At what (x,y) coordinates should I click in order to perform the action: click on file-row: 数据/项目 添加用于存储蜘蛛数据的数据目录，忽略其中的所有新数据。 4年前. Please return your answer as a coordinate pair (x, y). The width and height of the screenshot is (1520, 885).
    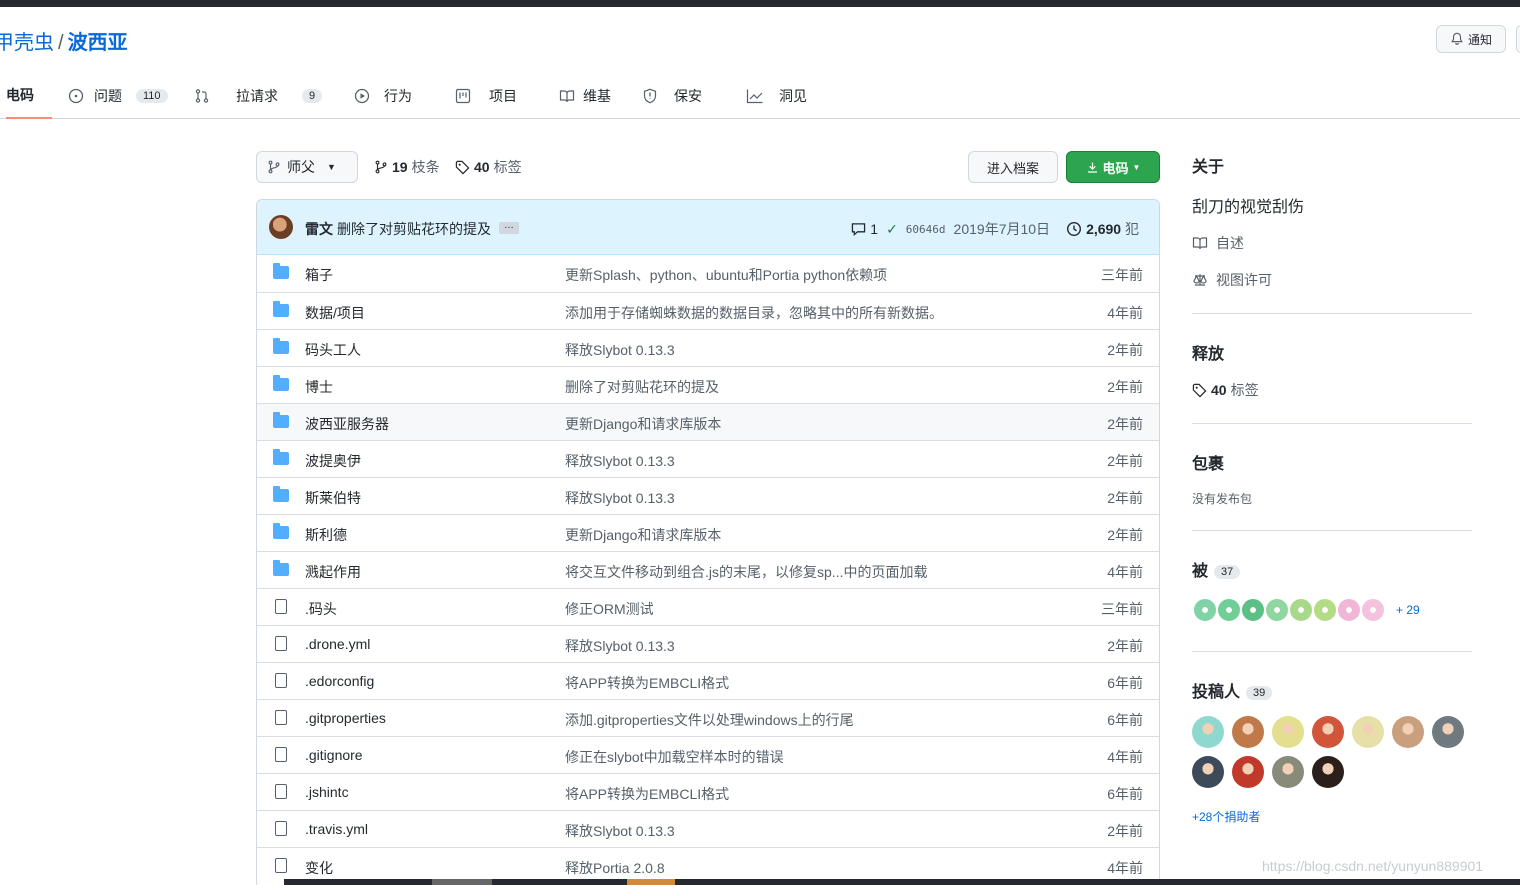
    Looking at the image, I should click on (708, 310).